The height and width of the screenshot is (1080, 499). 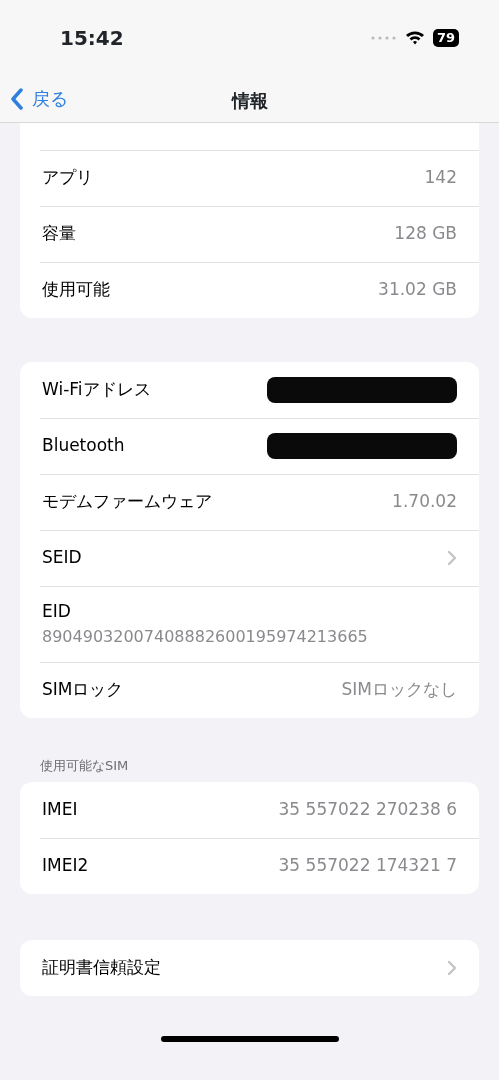 What do you see at coordinates (399, 690) in the screenshot?
I see `row-value: SIMロックなし` at bounding box center [399, 690].